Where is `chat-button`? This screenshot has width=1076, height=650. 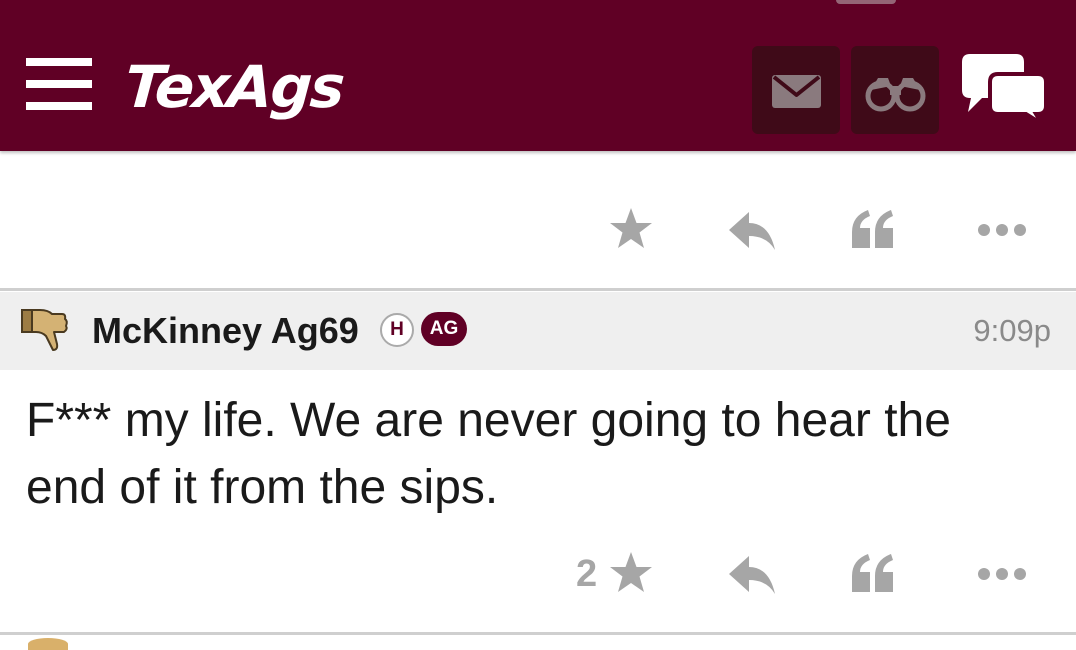
chat-button is located at coordinates (1004, 89).